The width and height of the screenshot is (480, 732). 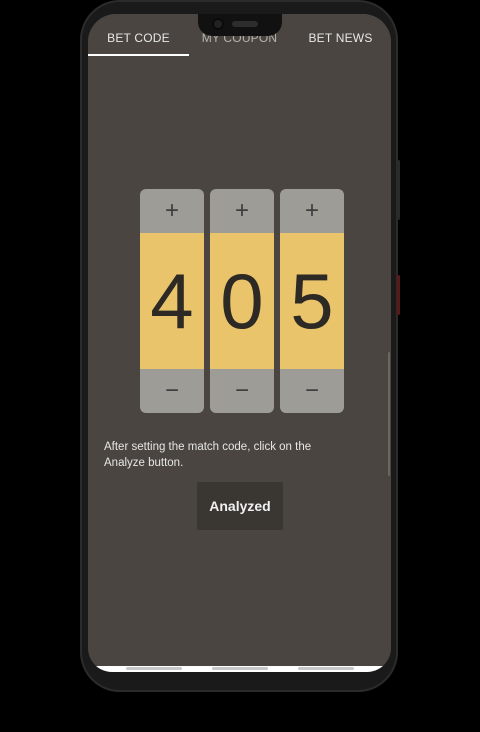 I want to click on analyze-button: Analyzed, so click(x=240, y=506).